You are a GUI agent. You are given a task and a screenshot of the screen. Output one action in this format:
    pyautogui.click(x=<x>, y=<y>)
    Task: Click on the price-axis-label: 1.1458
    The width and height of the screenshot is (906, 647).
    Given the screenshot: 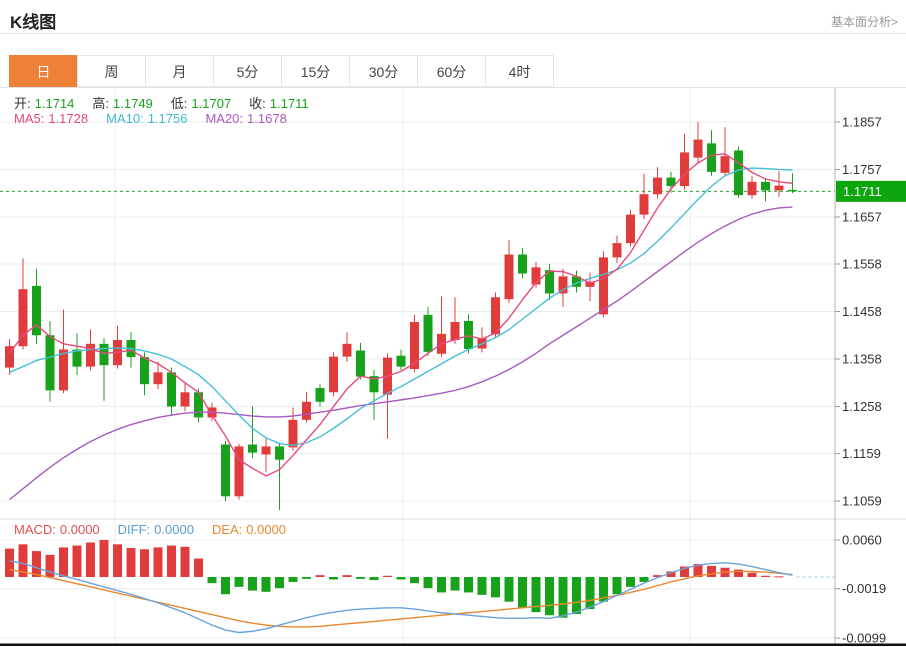 What is the action you would take?
    pyautogui.click(x=862, y=311)
    